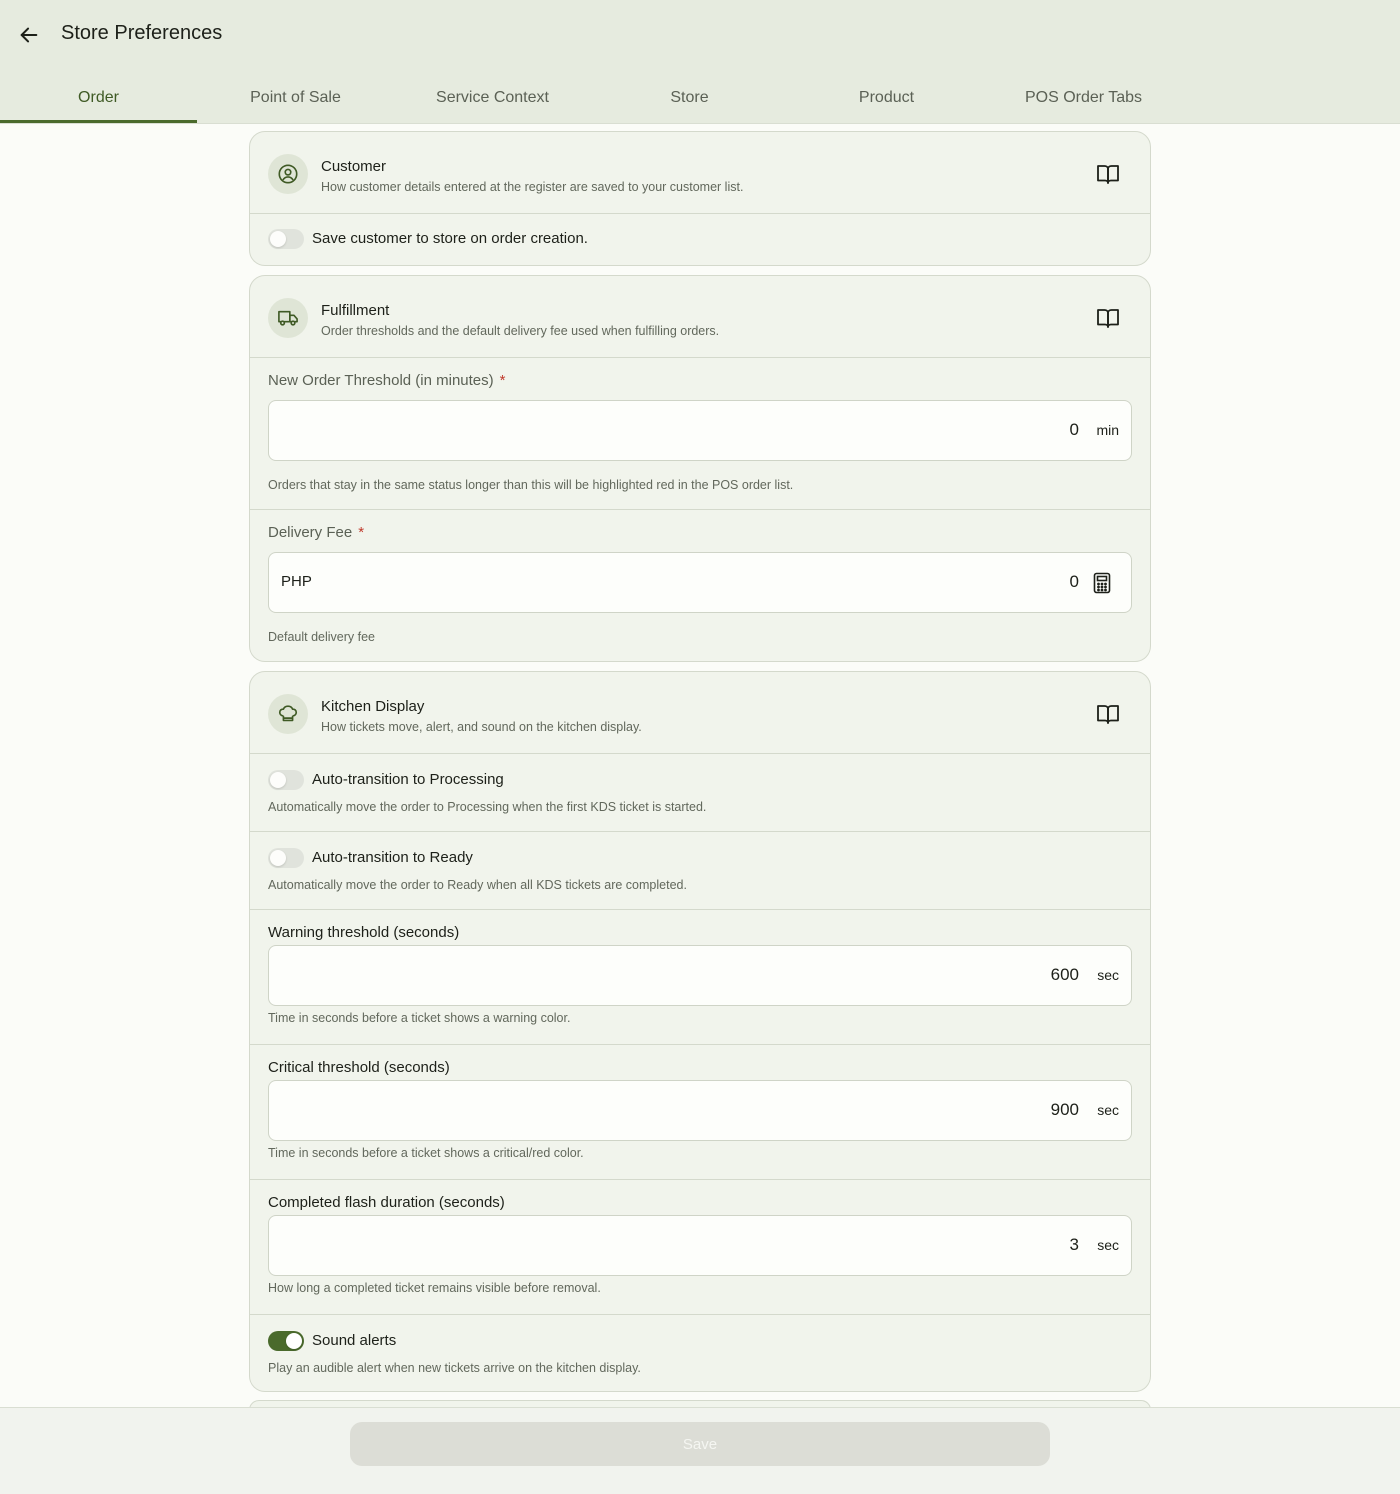 Image resolution: width=1400 pixels, height=1494 pixels. I want to click on critical-threshold-input: 900 sec, so click(700, 1110).